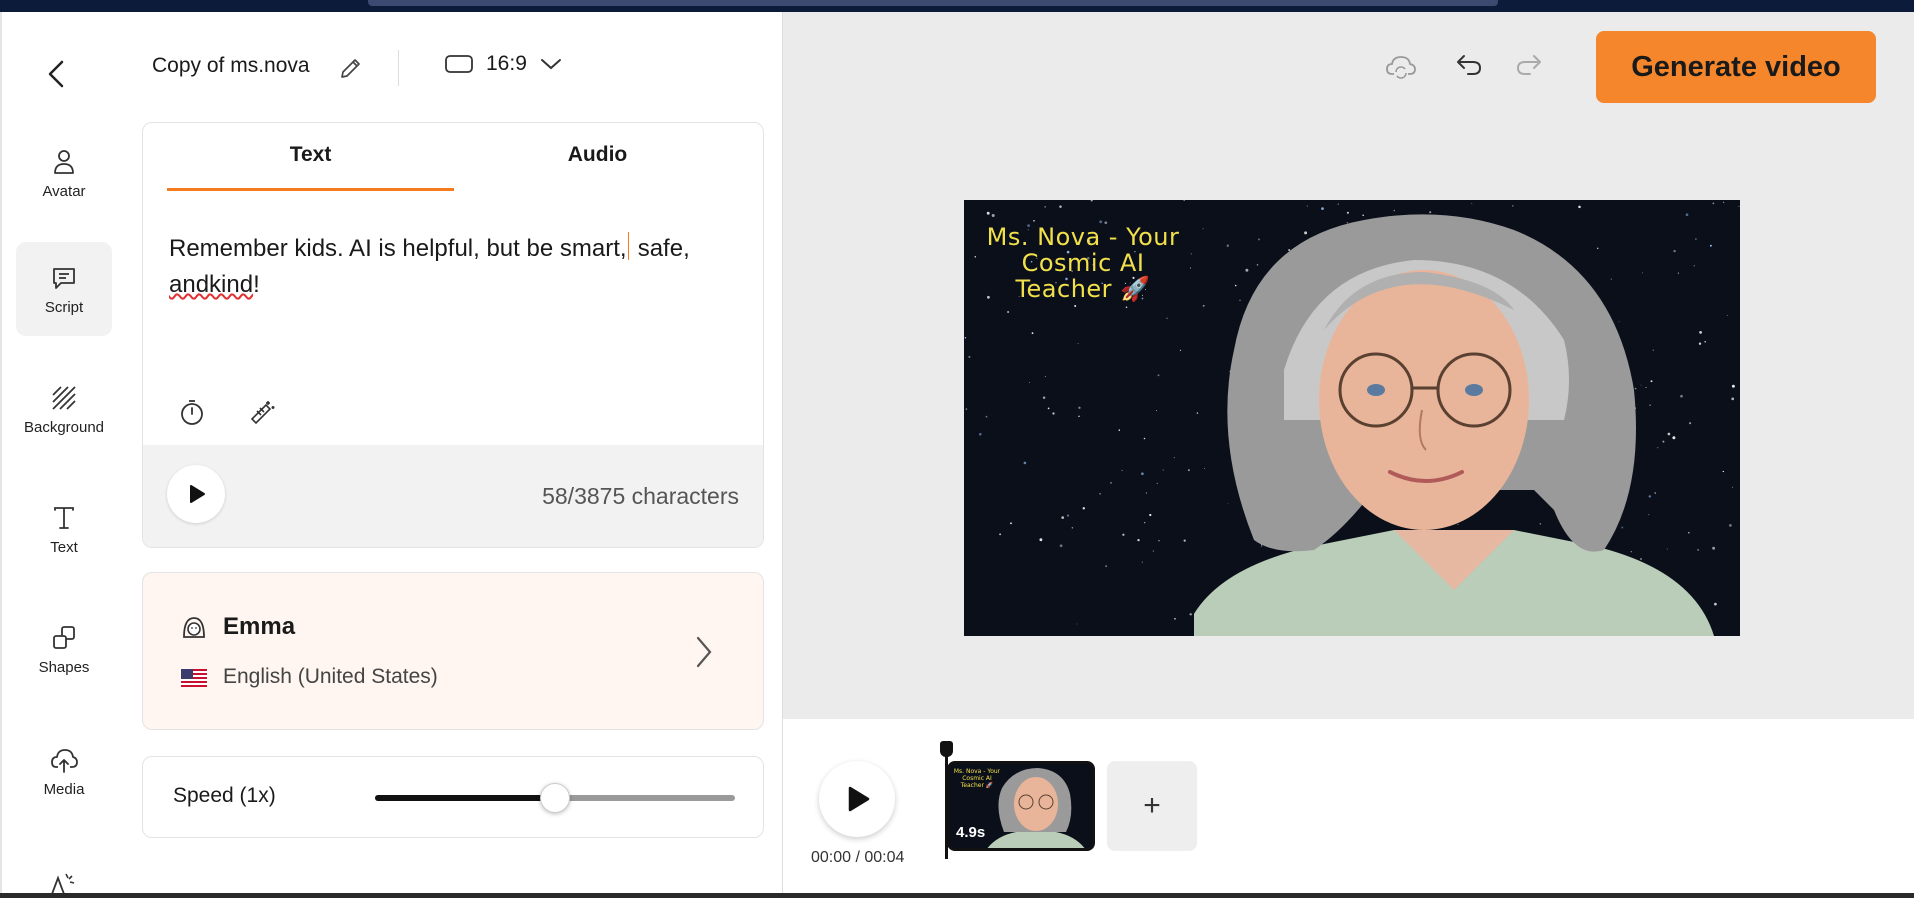  Describe the element at coordinates (231, 65) in the screenshot. I see `project-title: Copy of ms.nova` at that location.